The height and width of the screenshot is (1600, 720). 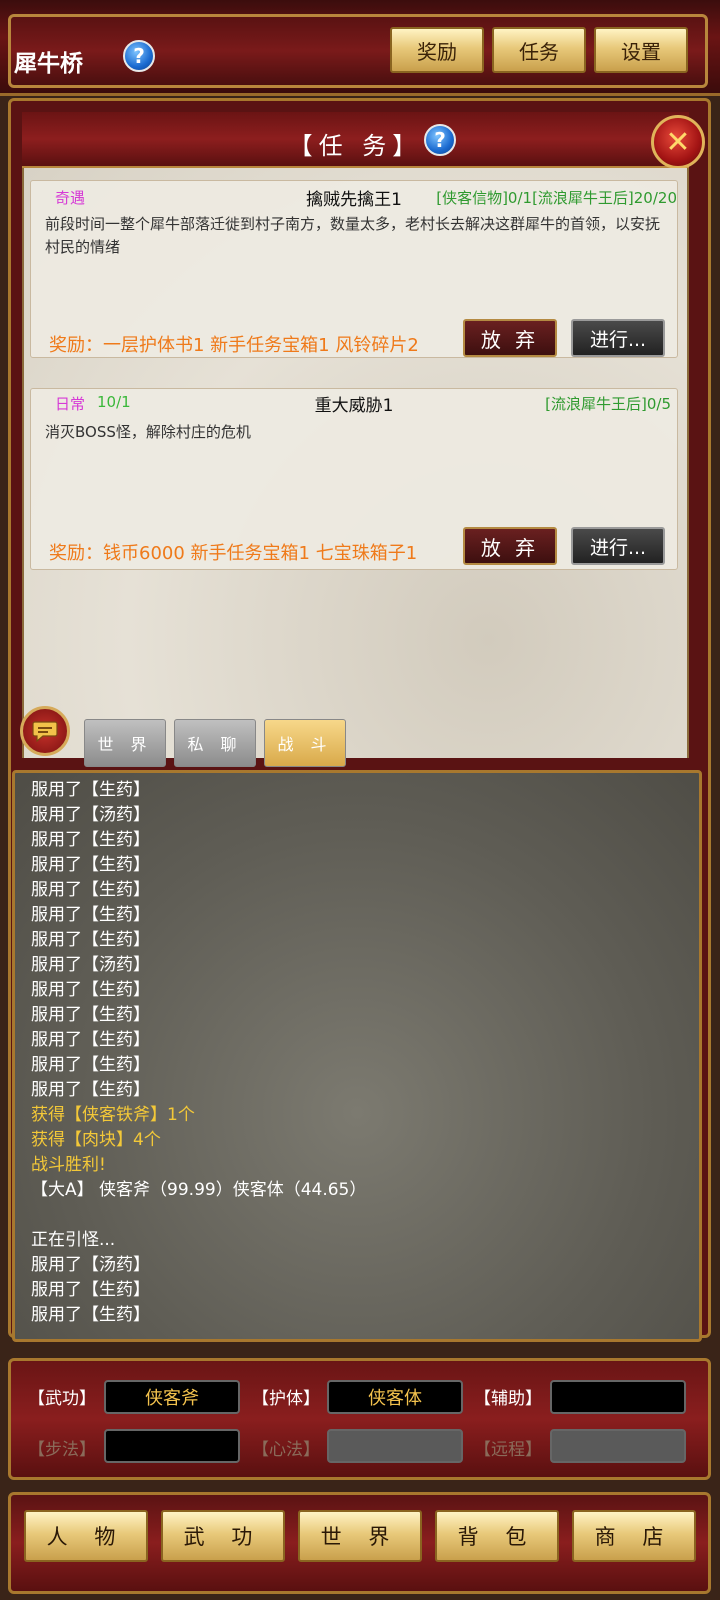 I want to click on skill-slot-assist, so click(x=618, y=1397).